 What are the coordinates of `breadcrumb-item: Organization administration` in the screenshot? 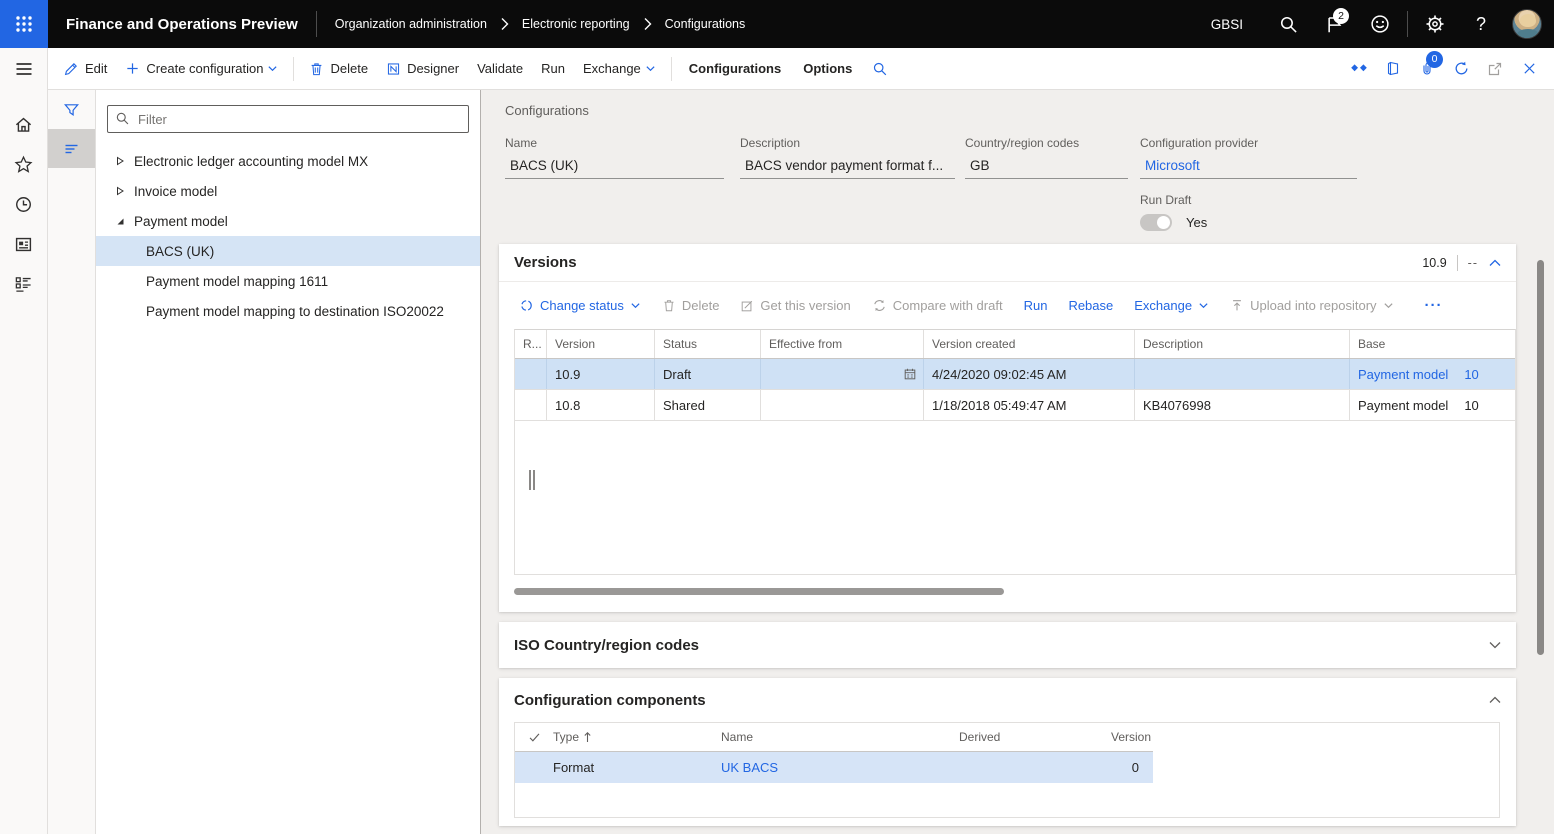 It's located at (411, 24).